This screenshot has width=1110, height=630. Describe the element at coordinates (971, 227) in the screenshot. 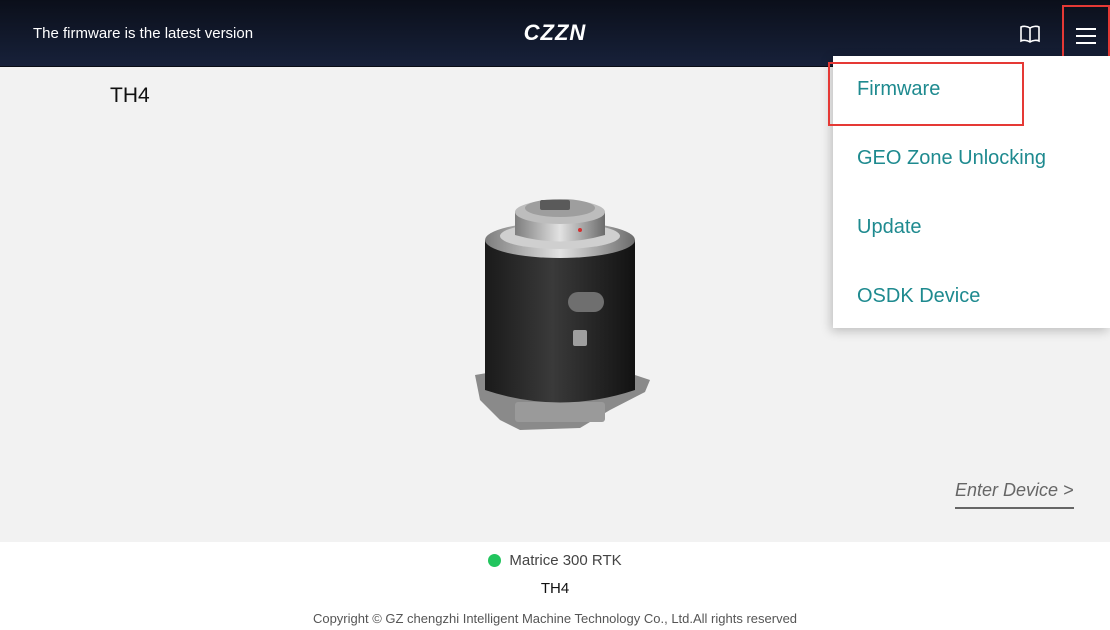

I see `menu-item-update: Update` at that location.